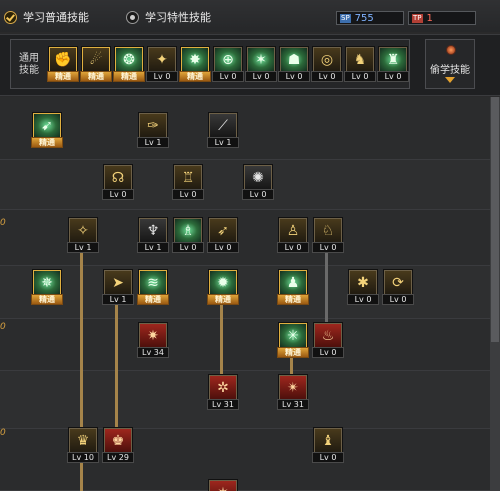 The image size is (500, 491). Describe the element at coordinates (129, 64) in the screenshot. I see `skill-slot: ❂ 精通` at that location.